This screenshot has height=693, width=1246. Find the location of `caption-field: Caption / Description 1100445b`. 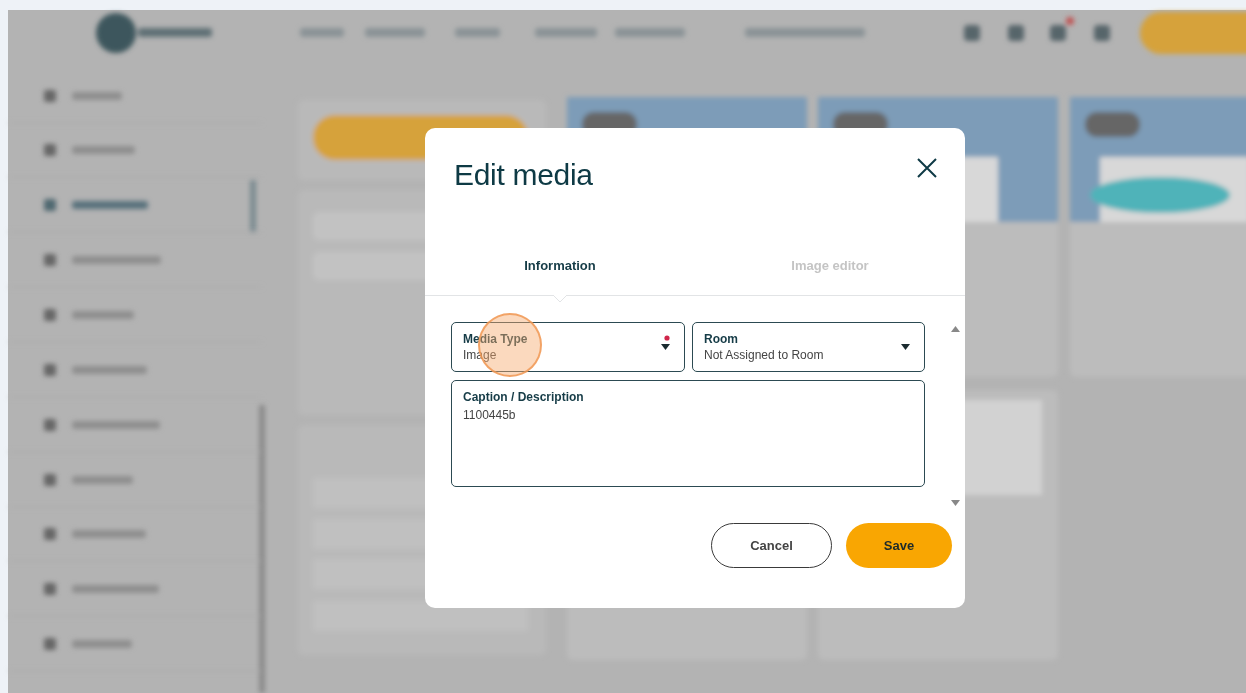

caption-field: Caption / Description 1100445b is located at coordinates (688, 433).